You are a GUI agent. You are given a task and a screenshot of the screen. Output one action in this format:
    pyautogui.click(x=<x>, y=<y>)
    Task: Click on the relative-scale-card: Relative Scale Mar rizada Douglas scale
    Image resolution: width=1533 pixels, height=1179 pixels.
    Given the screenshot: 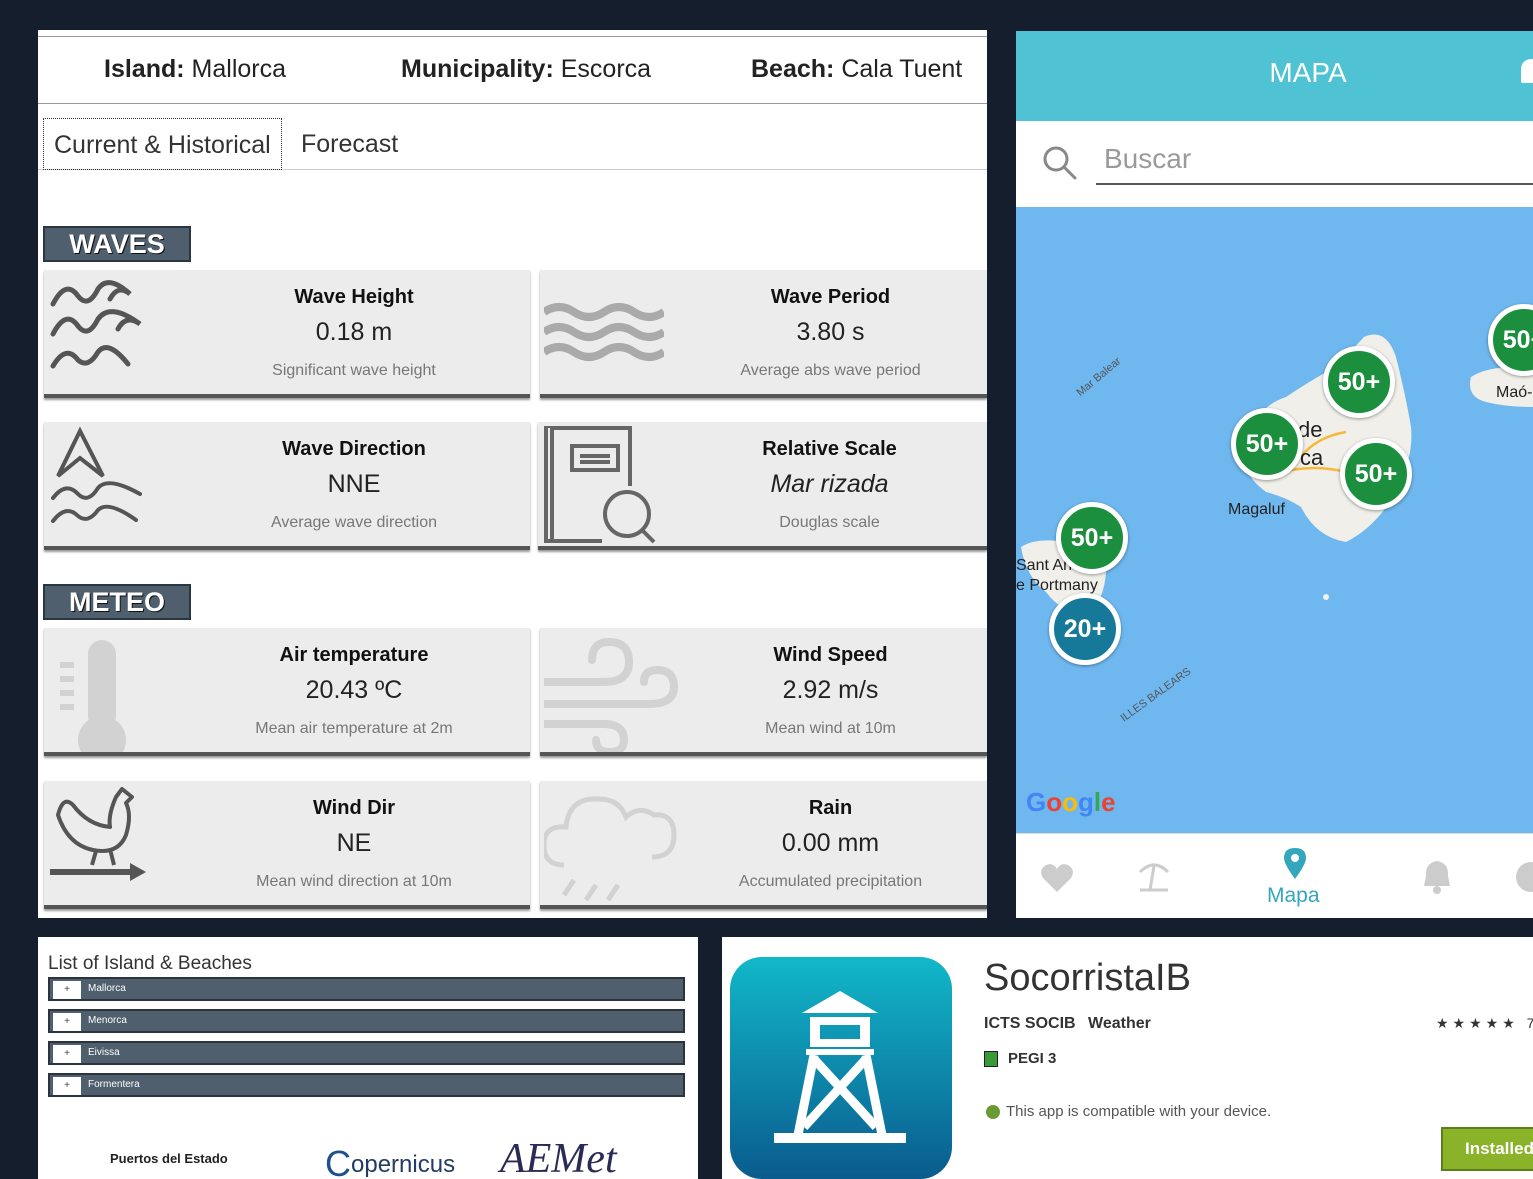 What is the action you would take?
    pyautogui.click(x=762, y=486)
    